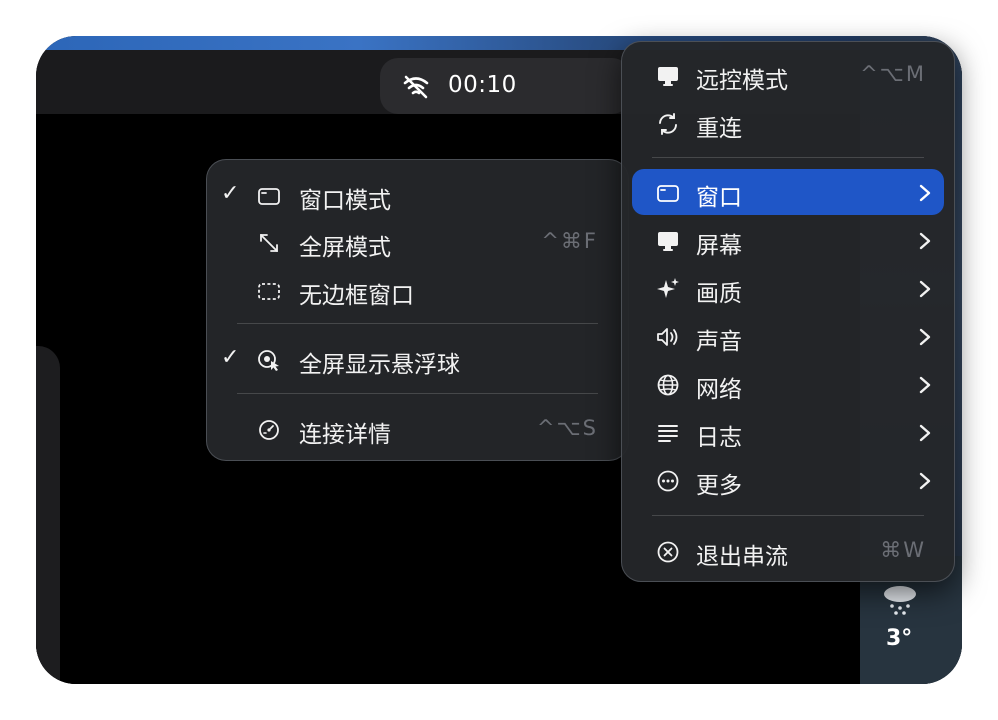 The width and height of the screenshot is (998, 720). I want to click on menu-item-screen: 屏幕, so click(788, 240).